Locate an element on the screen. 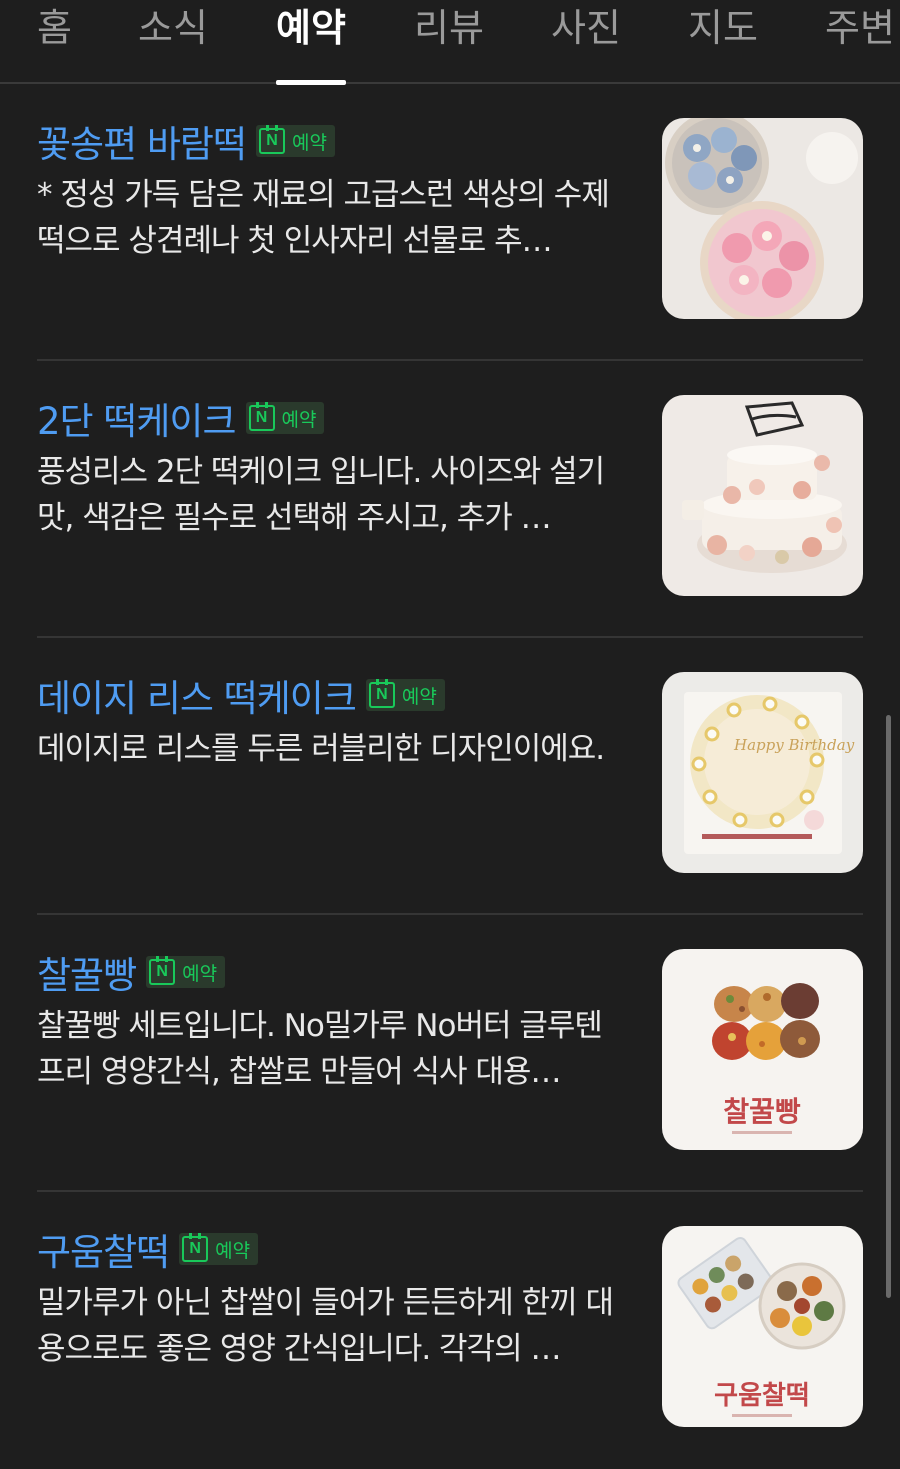 This screenshot has width=900, height=1469. tab-booking: 예약 is located at coordinates (311, 44).